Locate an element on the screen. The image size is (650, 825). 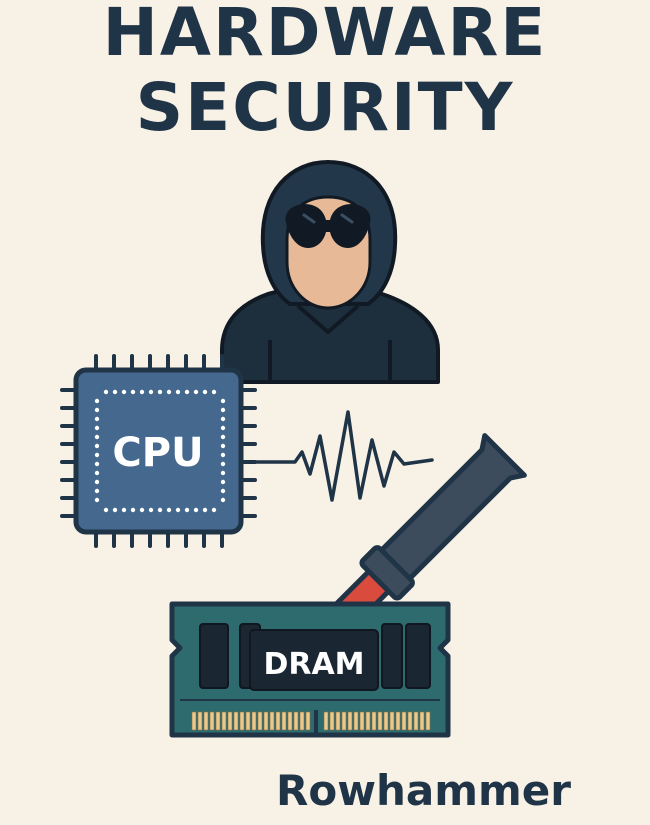
caption-rowhammer: Rowhammer is located at coordinates (423, 790).